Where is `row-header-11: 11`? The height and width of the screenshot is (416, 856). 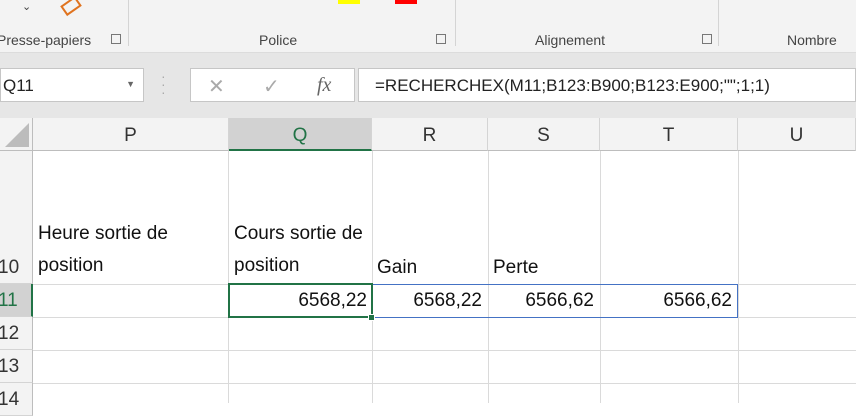 row-header-11: 11 is located at coordinates (16, 300).